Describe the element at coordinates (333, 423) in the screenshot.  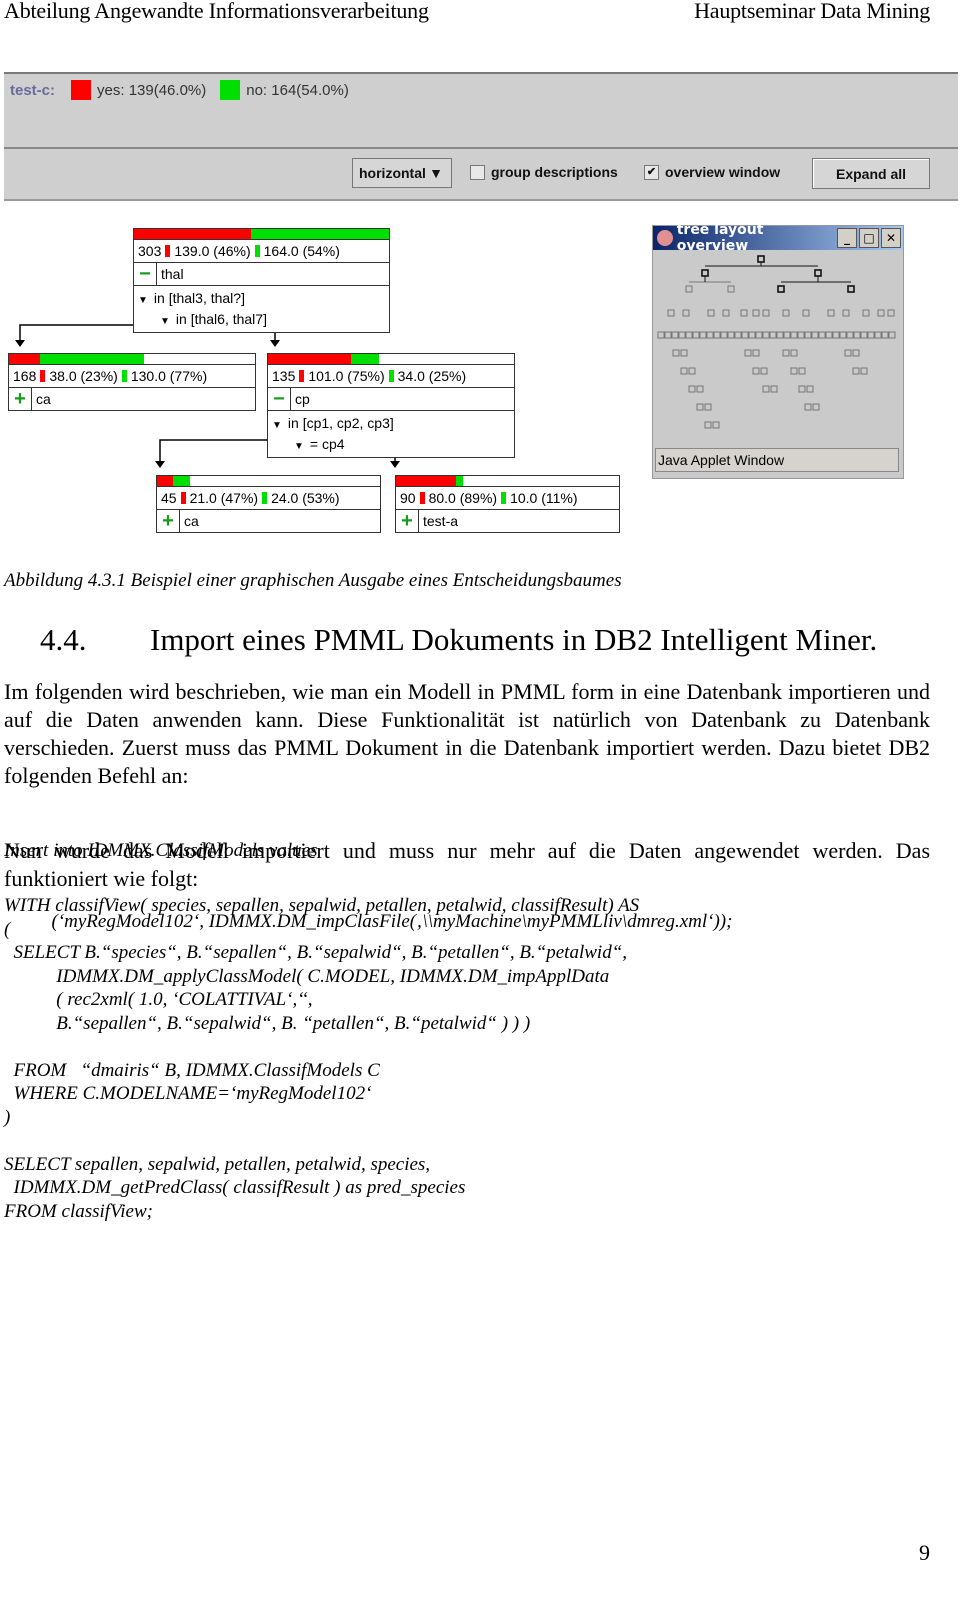
I see `split-condition: ▼ in [cp1, cp2, cp3]` at that location.